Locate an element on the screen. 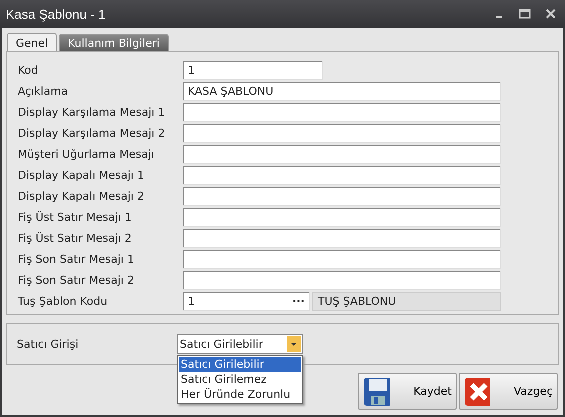 The height and width of the screenshot is (417, 565). field-label: Fiş Üst Satır Mesajı 1 is located at coordinates (75, 217).